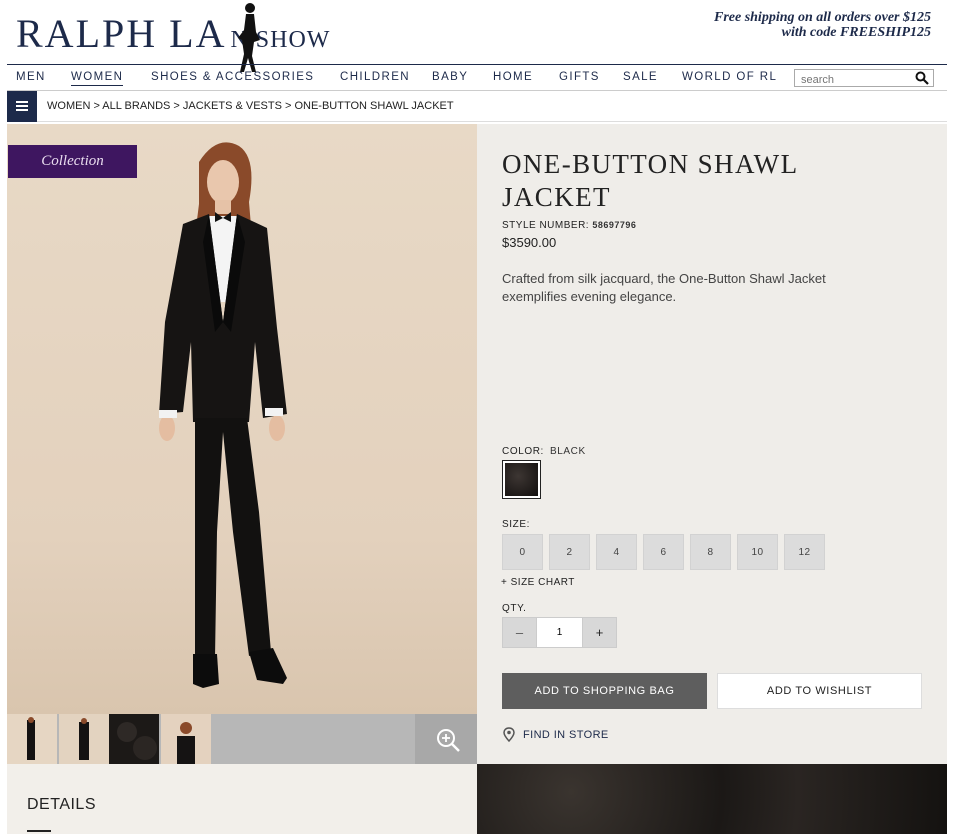  I want to click on nav-item-men: MEN, so click(31, 77).